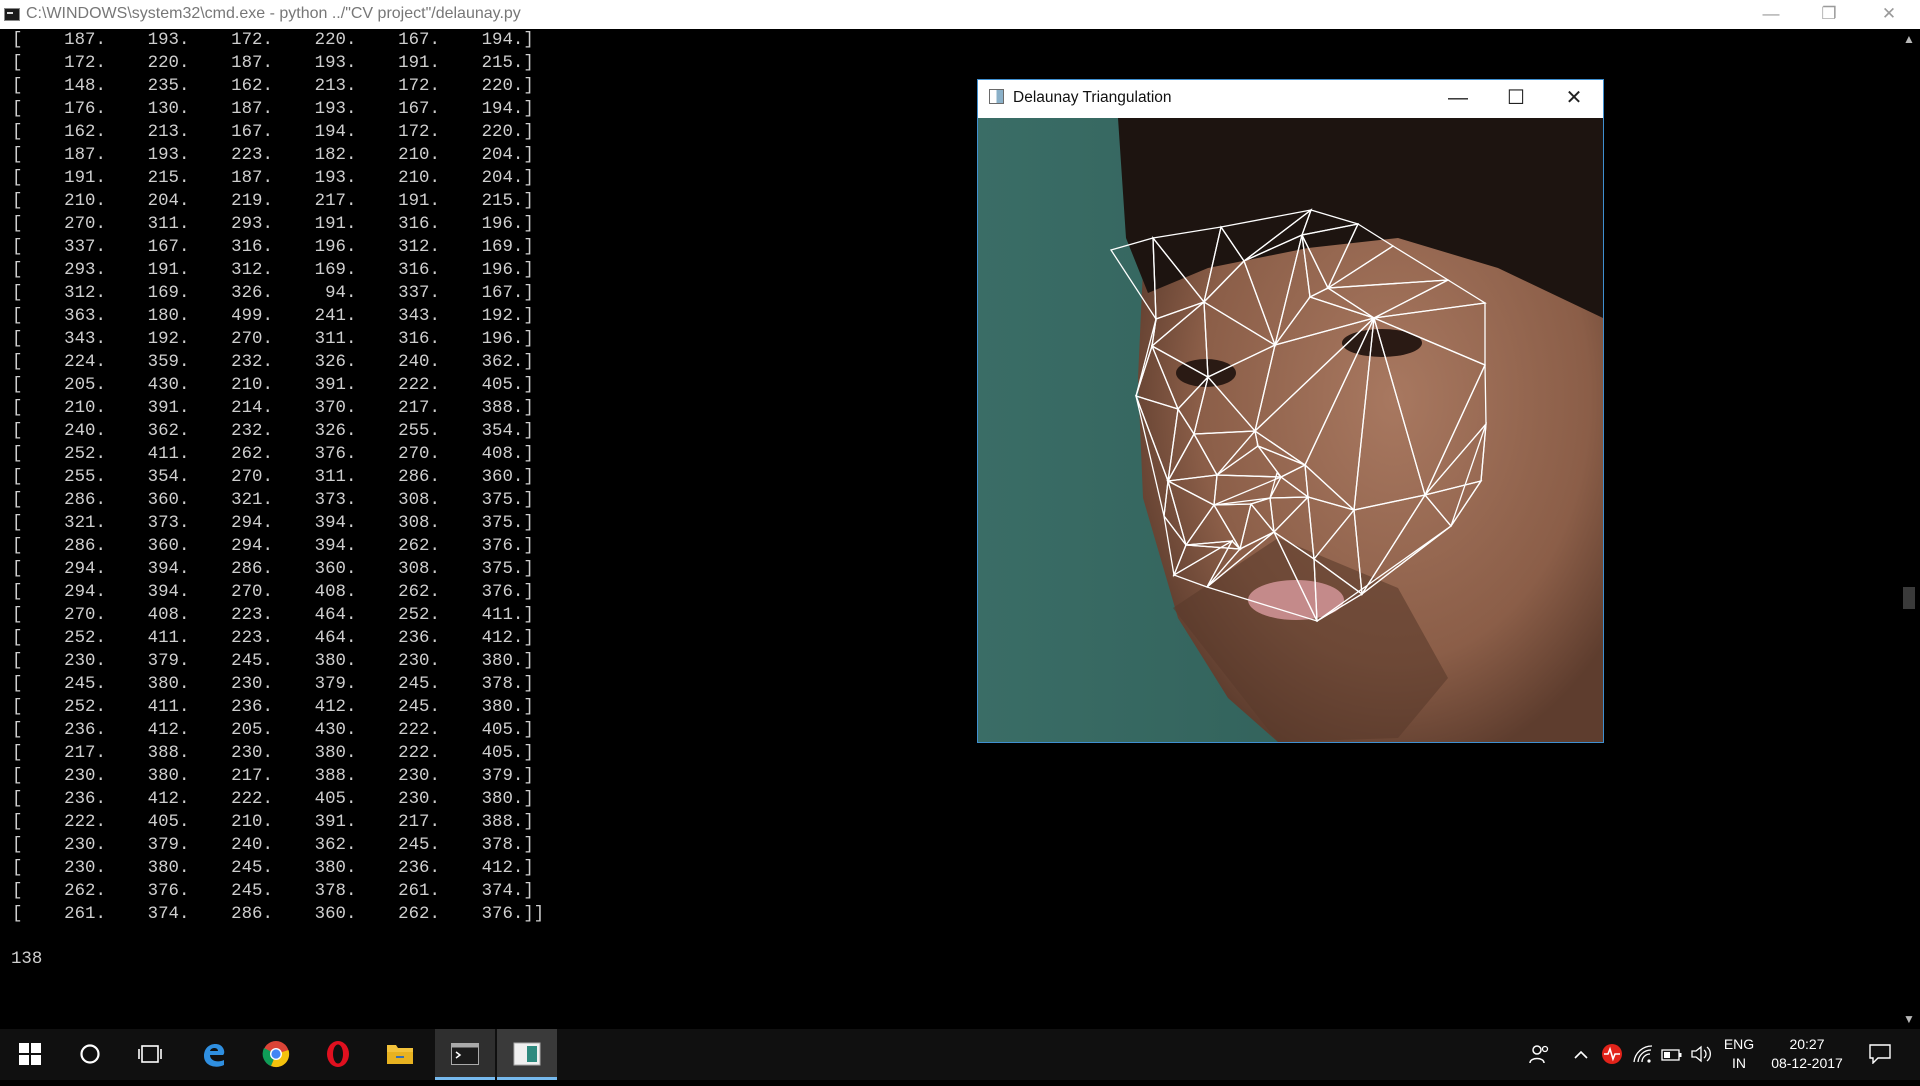 This screenshot has width=1920, height=1086. What do you see at coordinates (1889, 14) in the screenshot?
I see `console-close-button: ✕` at bounding box center [1889, 14].